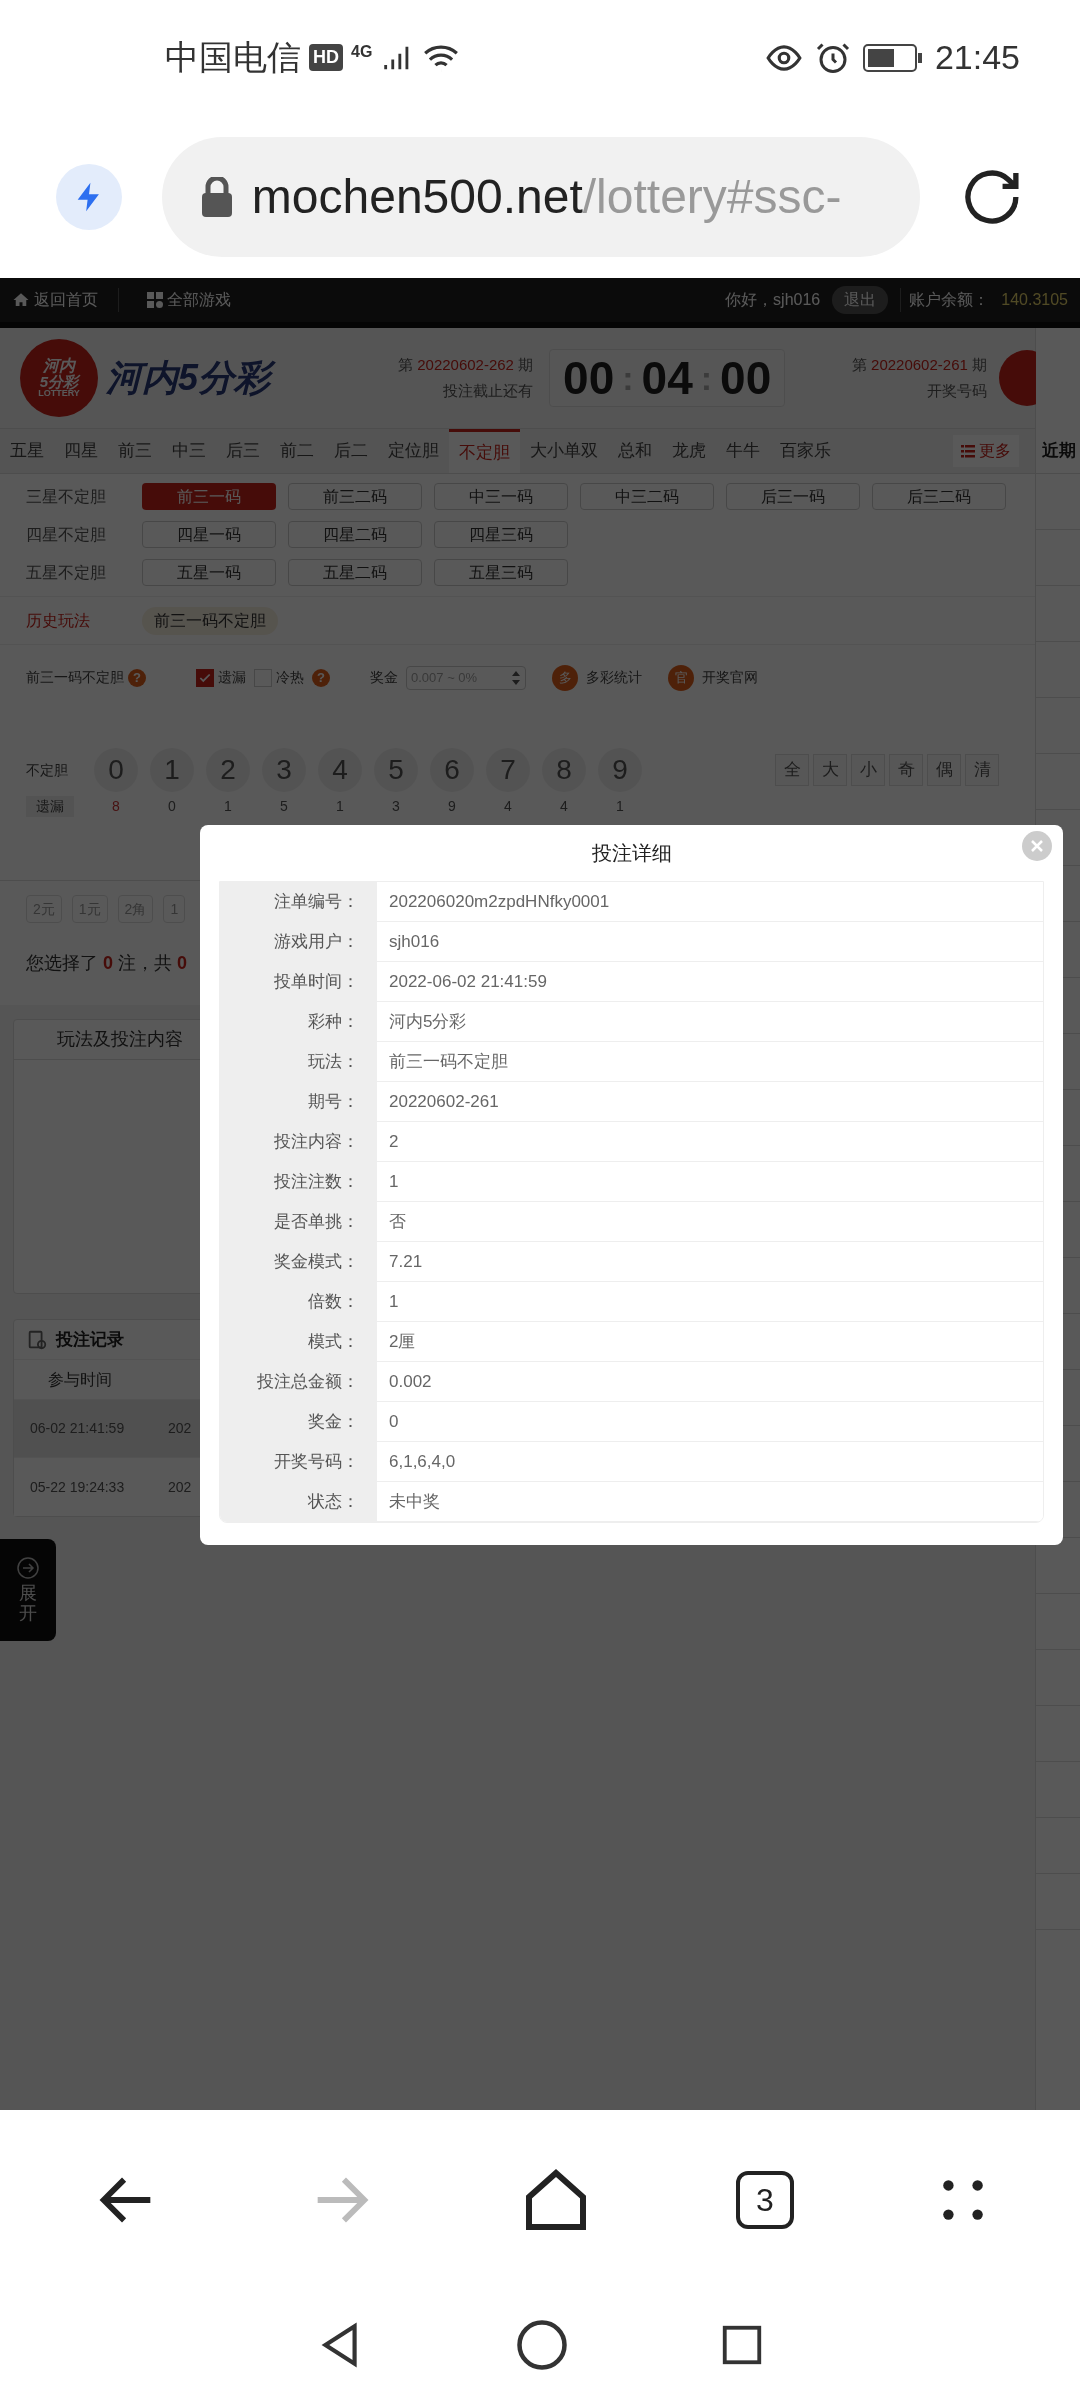  Describe the element at coordinates (298, 1501) in the screenshot. I see `field-label: 状态：` at that location.